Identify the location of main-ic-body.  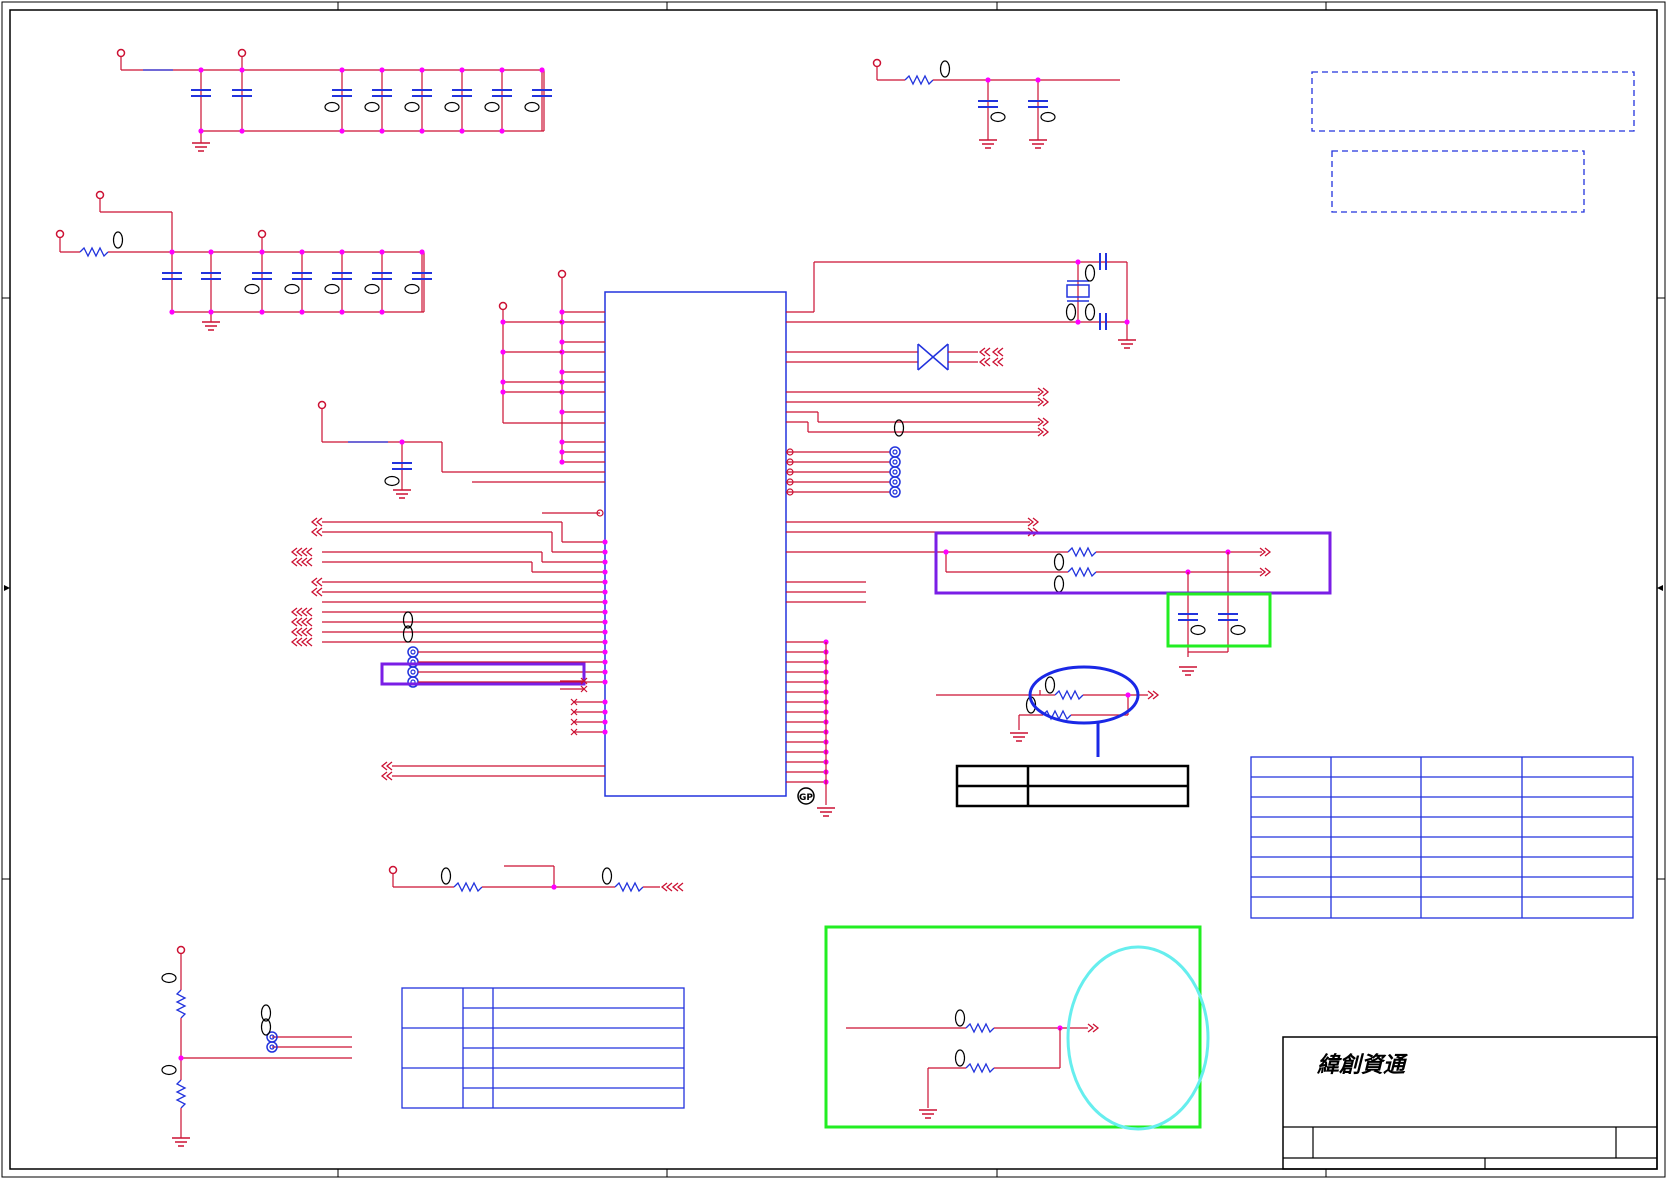
(695, 544).